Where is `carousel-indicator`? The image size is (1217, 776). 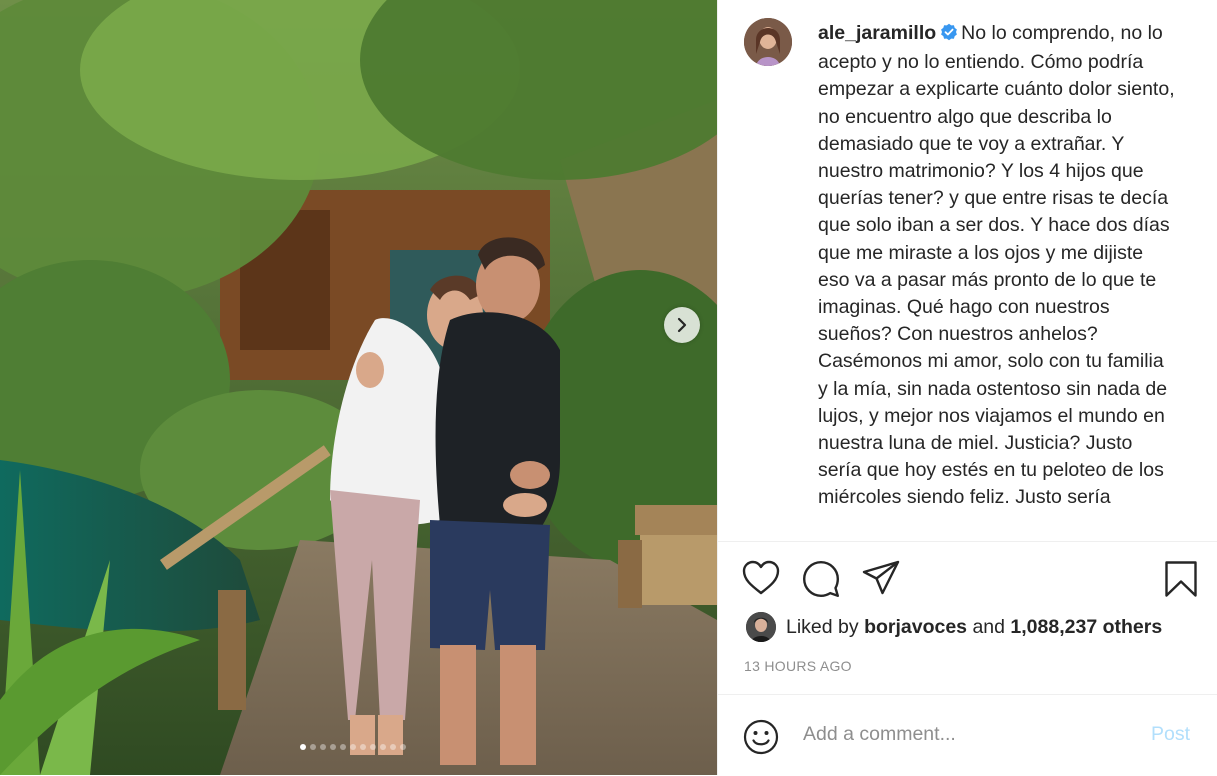
carousel-indicator is located at coordinates (355, 747).